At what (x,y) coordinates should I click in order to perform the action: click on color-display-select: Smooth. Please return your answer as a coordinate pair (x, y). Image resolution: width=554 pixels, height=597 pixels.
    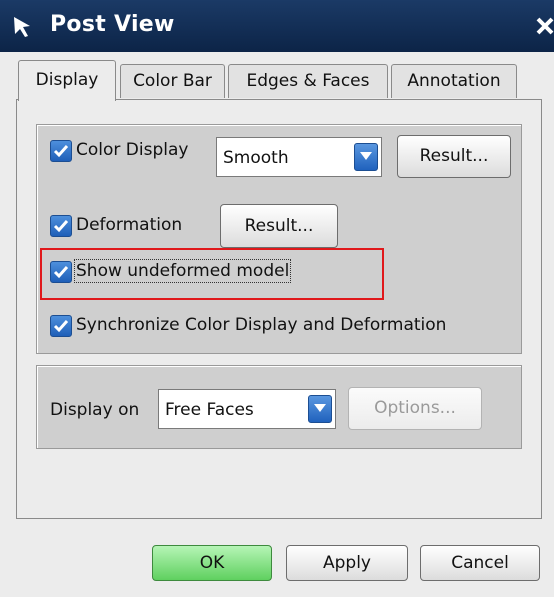
    Looking at the image, I should click on (299, 157).